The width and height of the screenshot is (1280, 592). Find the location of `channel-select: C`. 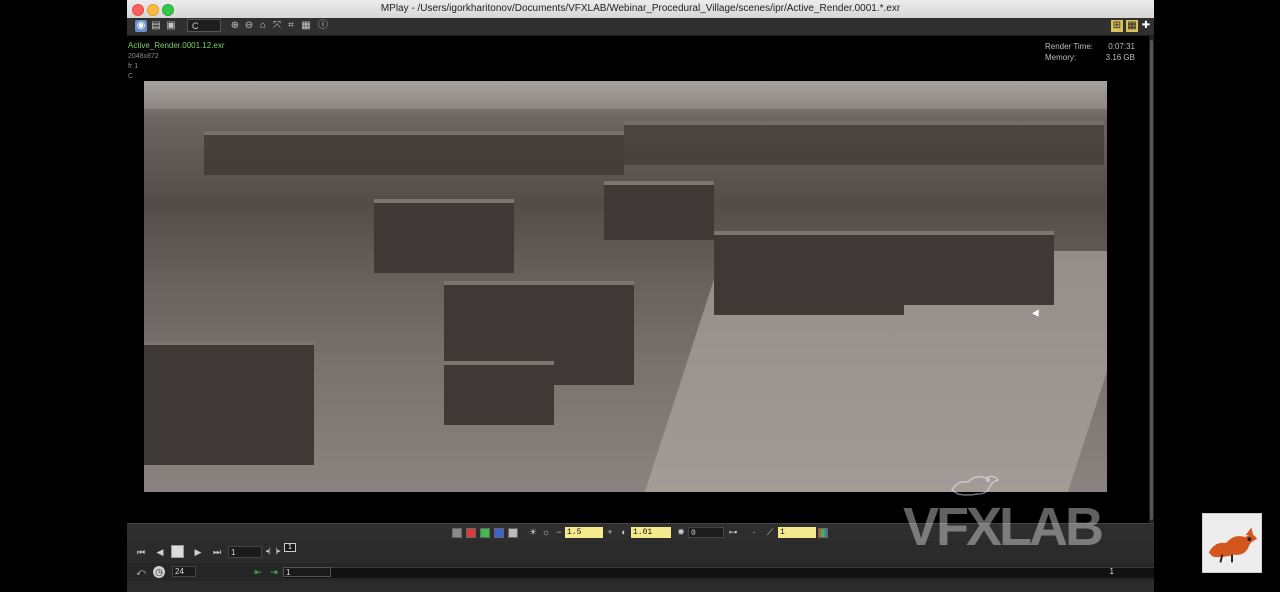

channel-select: C is located at coordinates (204, 25).